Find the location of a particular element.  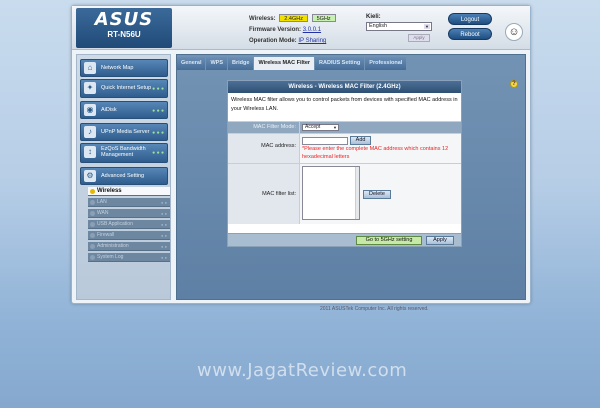

language-select: English ▼ is located at coordinates (399, 26).